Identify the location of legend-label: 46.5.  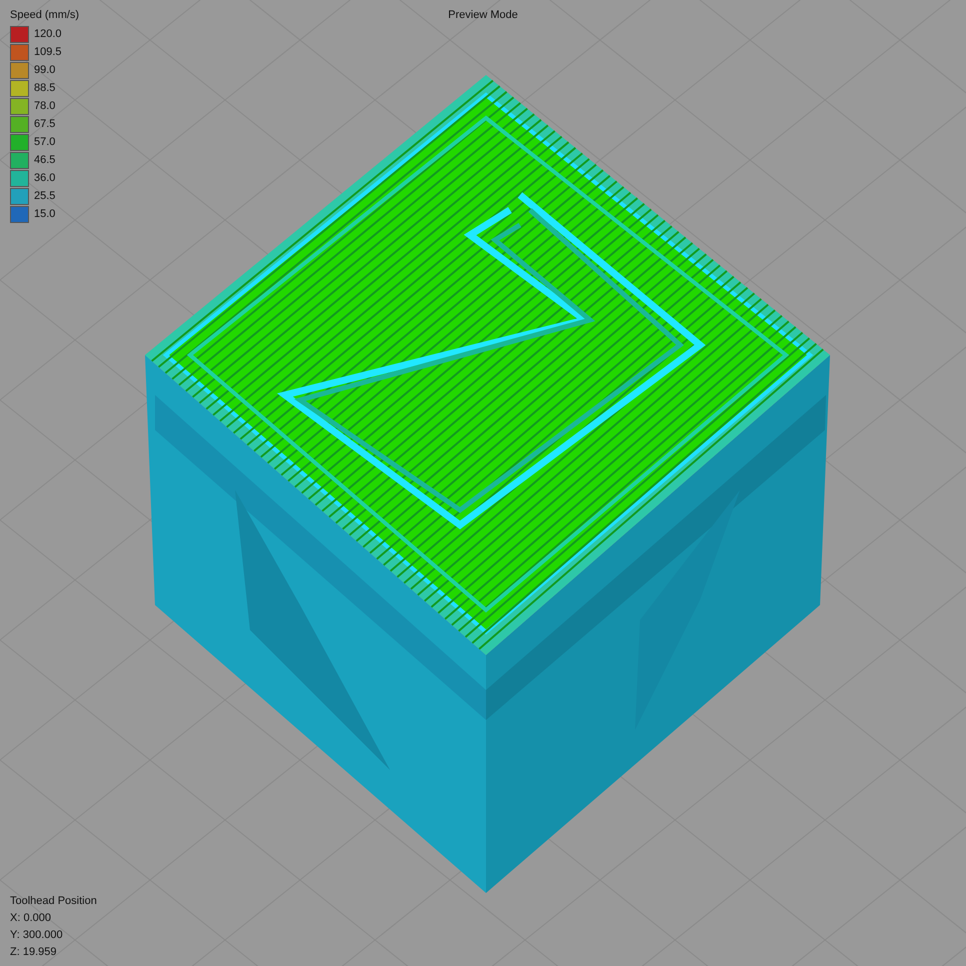
(45, 160).